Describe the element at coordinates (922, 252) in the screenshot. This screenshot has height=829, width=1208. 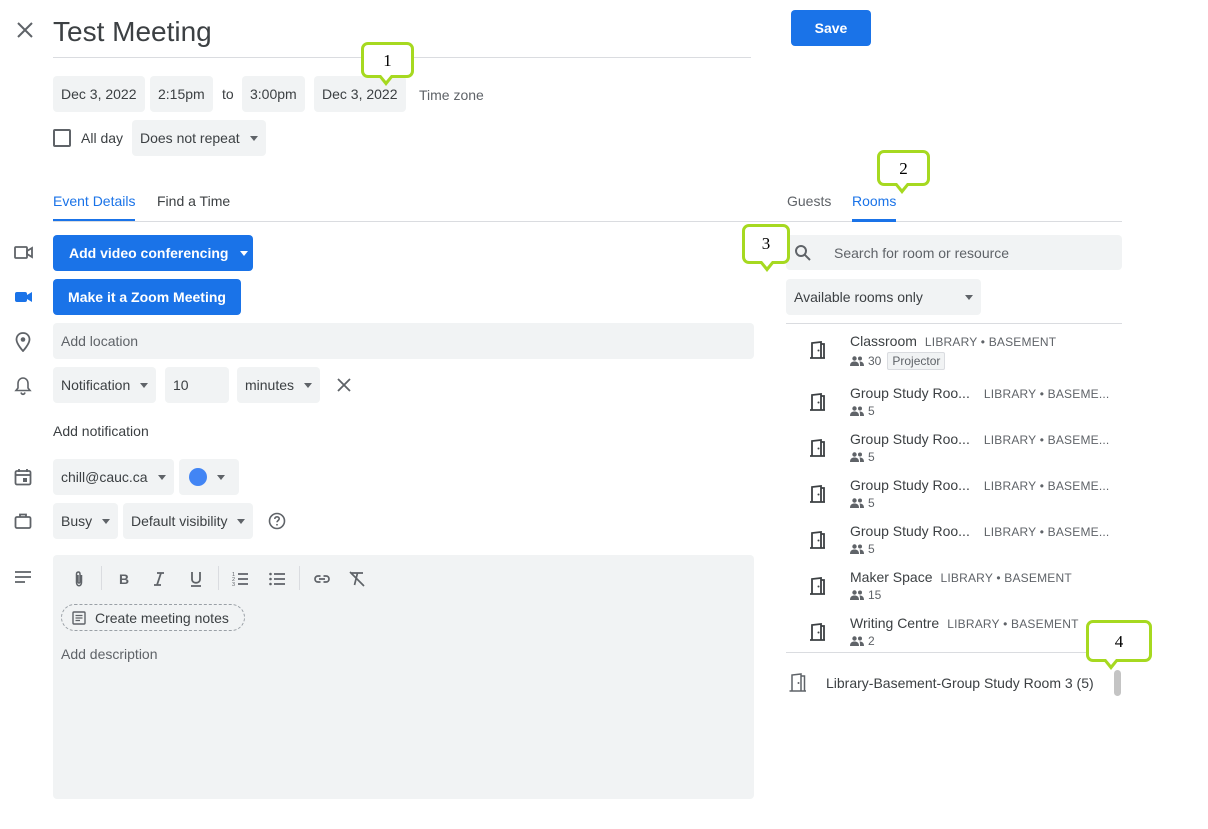
I see `room-search-placeholder: Search for room or resource` at that location.